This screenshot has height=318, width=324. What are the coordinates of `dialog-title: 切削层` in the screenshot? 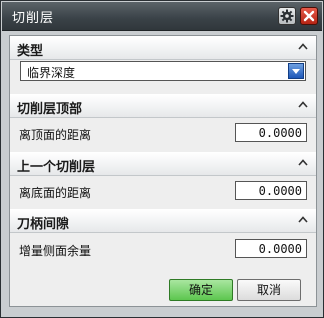 It's located at (33, 18).